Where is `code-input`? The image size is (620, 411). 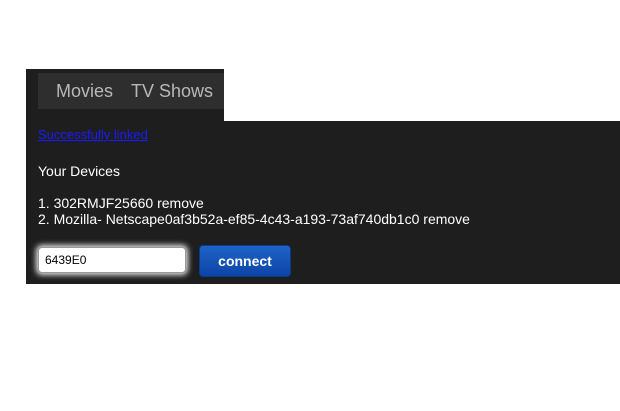
code-input is located at coordinates (112, 260).